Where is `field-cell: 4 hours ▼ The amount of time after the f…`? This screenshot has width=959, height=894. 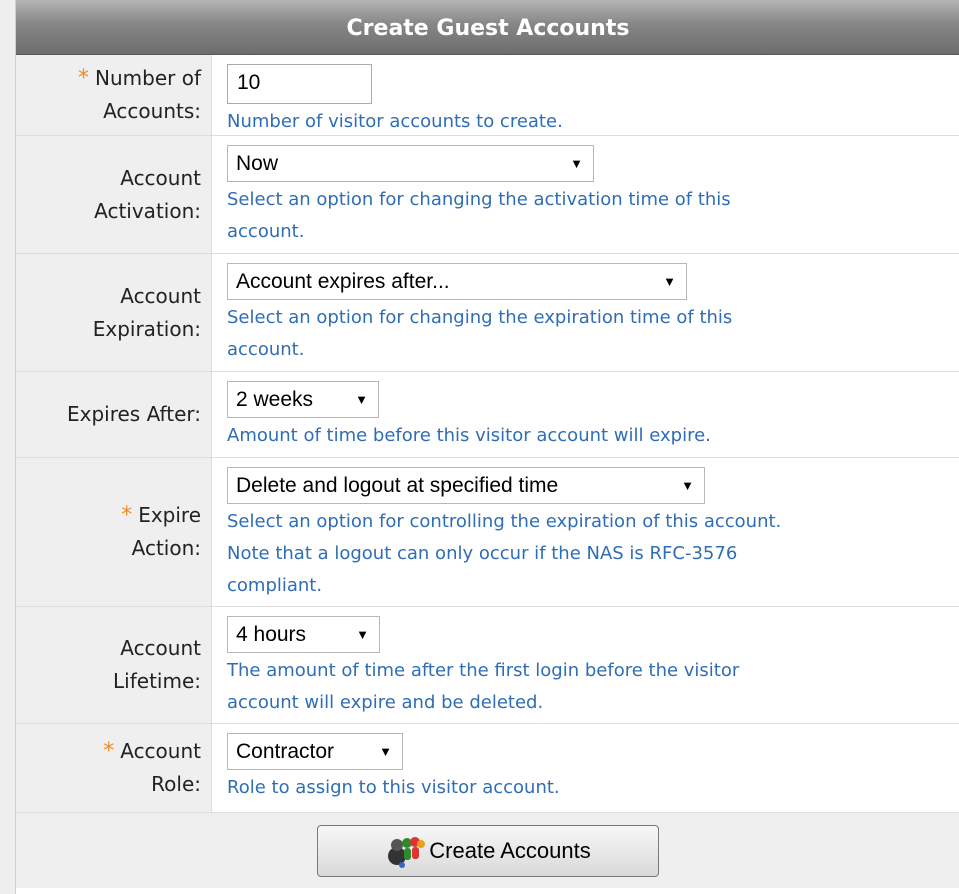 field-cell: 4 hours ▼ The amount of time after the f… is located at coordinates (585, 665).